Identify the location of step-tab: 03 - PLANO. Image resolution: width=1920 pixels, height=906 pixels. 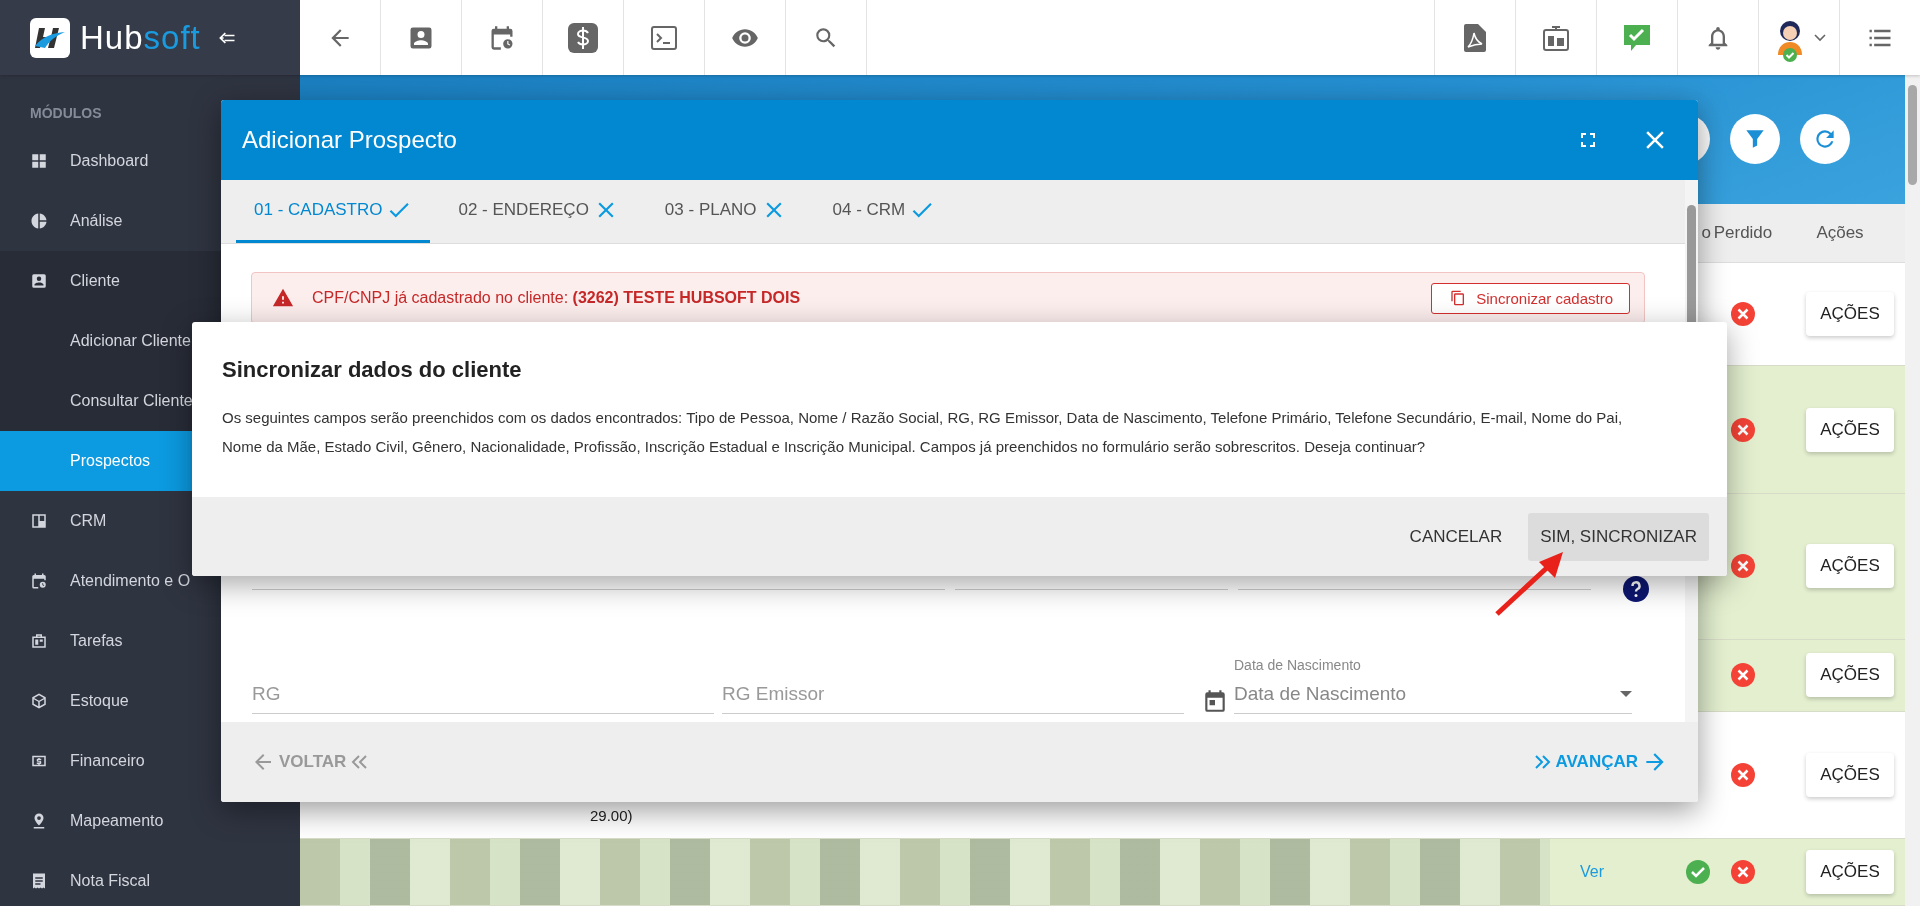
(725, 211).